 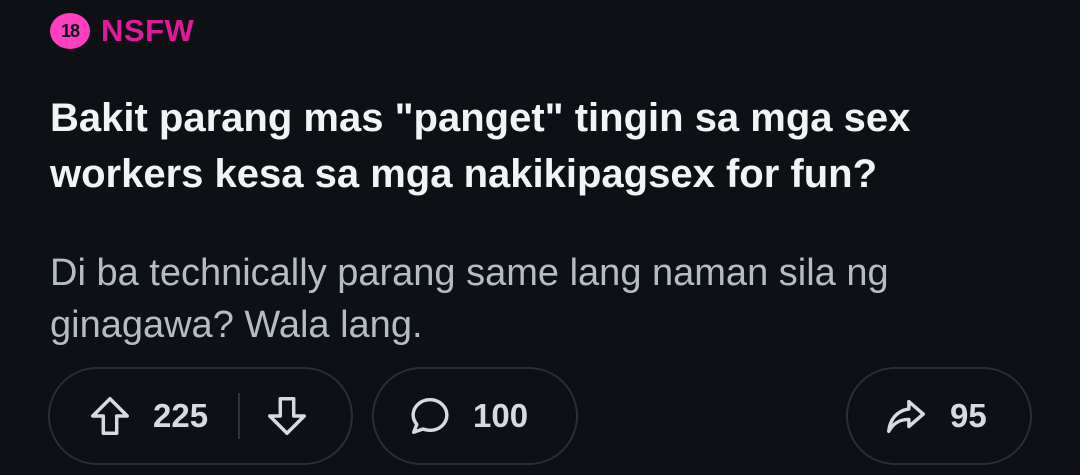 I want to click on share-icon-wrap, so click(x=906, y=416).